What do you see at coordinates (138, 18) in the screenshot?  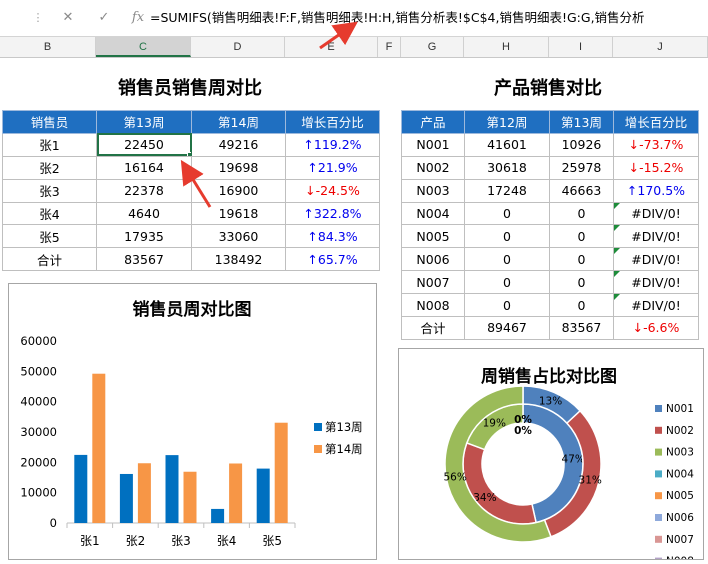 I see `insert-function-icon: fx` at bounding box center [138, 18].